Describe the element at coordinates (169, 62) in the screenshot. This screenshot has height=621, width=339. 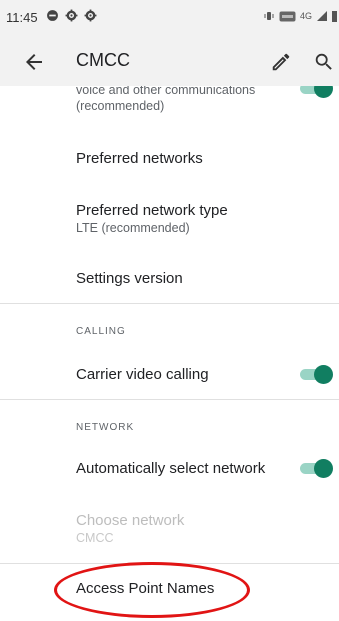
I see `app-toolbar: CMCC` at that location.